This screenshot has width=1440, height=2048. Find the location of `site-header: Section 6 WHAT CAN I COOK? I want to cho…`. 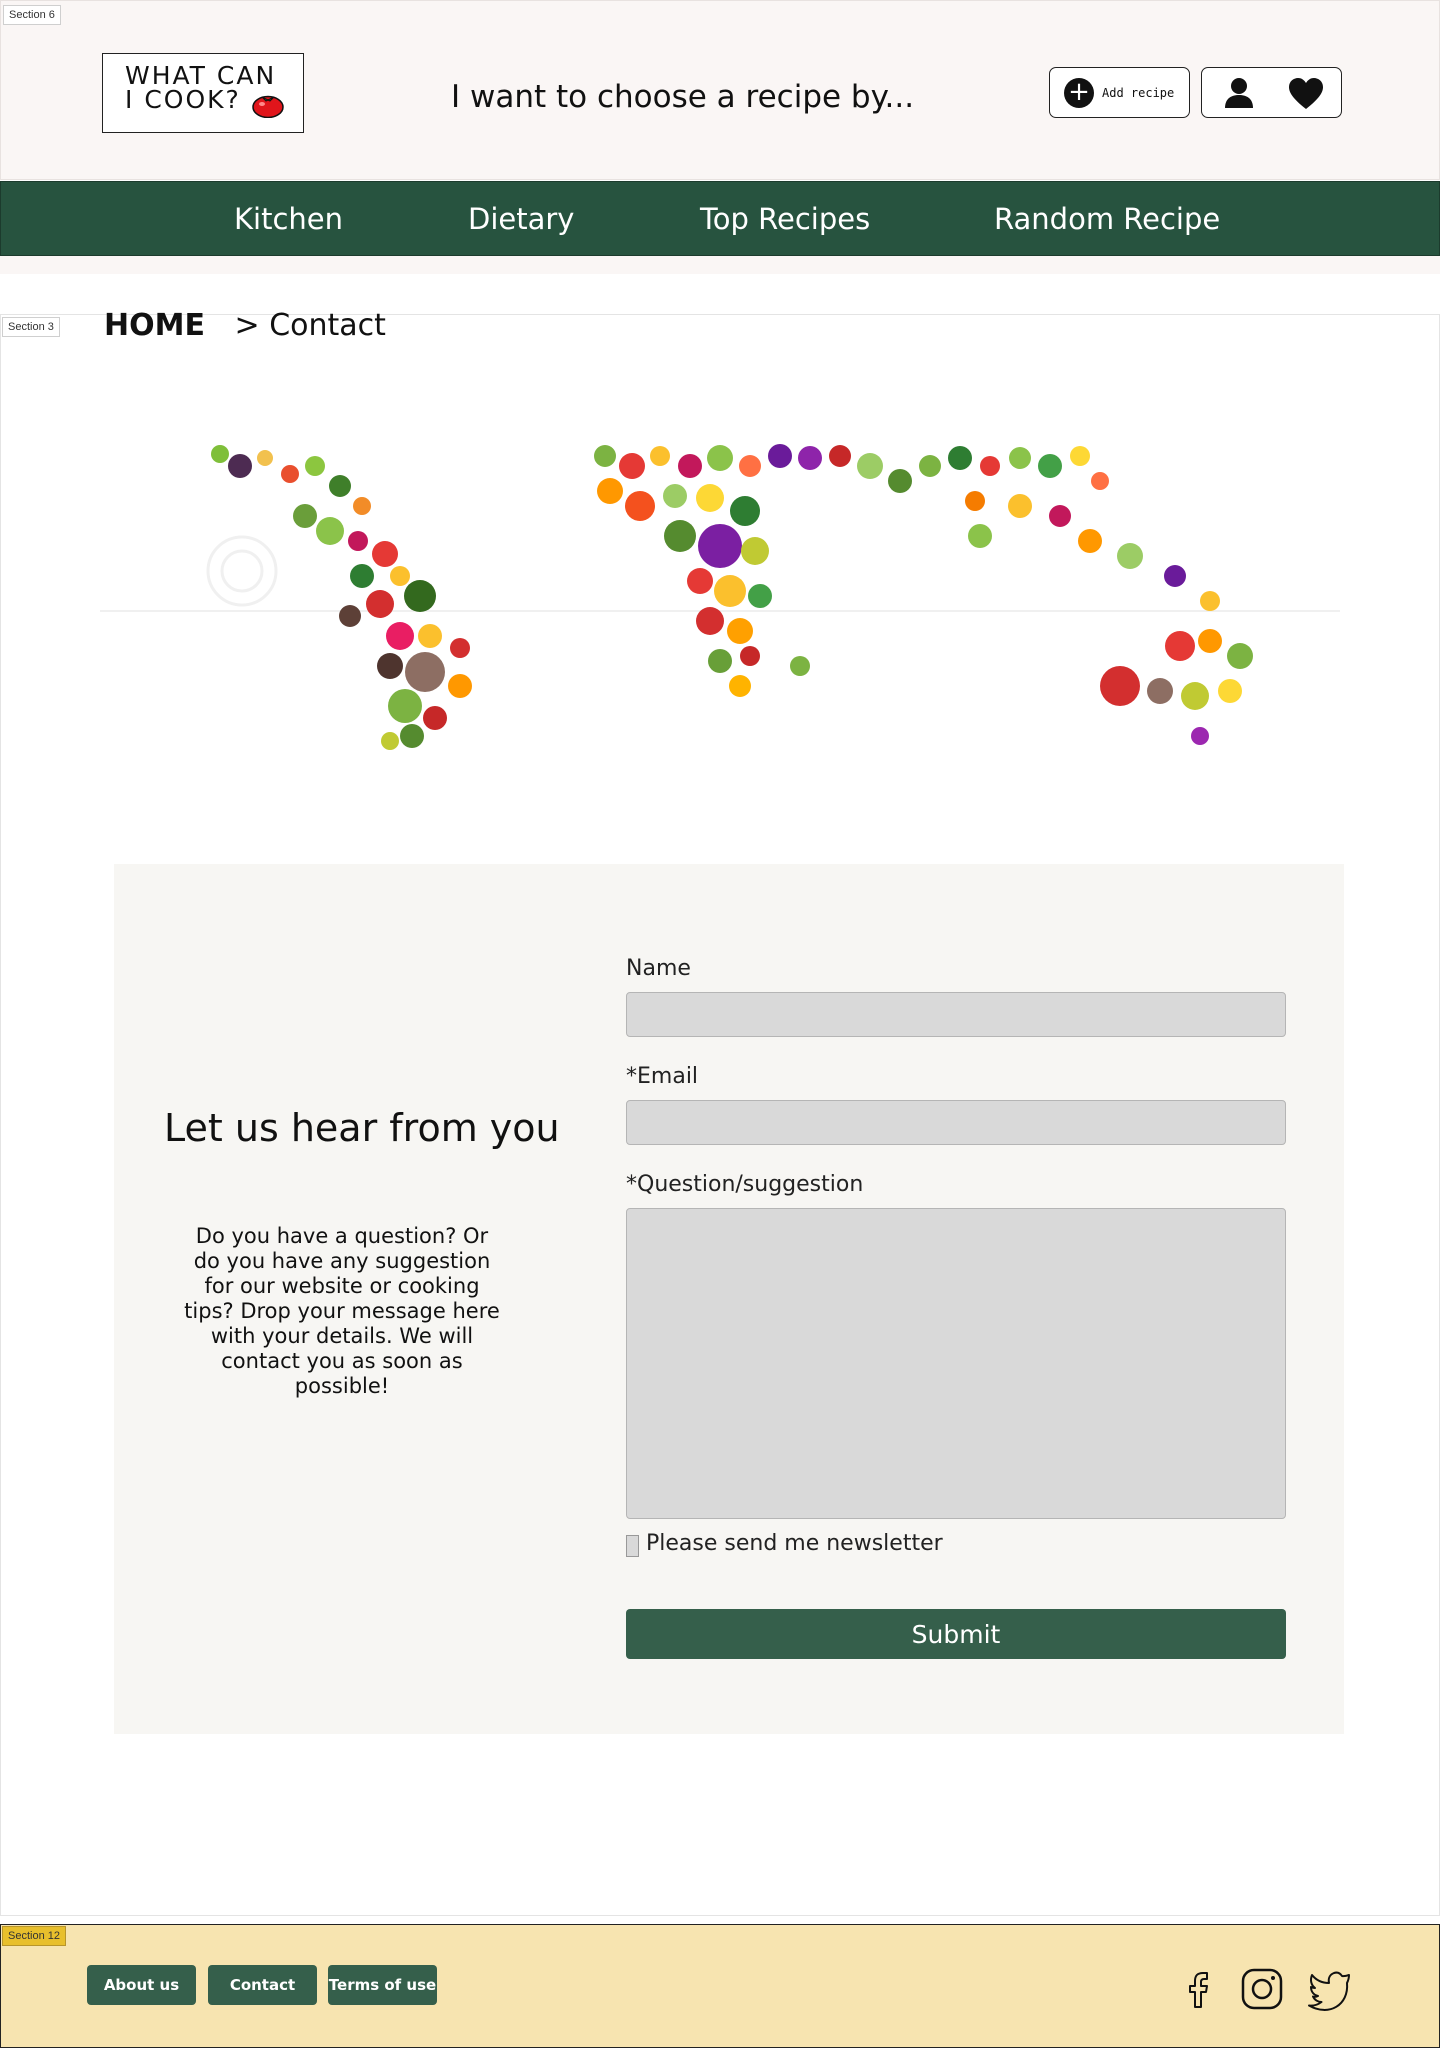

site-header: Section 6 WHAT CAN I COOK? I want to cho… is located at coordinates (720, 90).